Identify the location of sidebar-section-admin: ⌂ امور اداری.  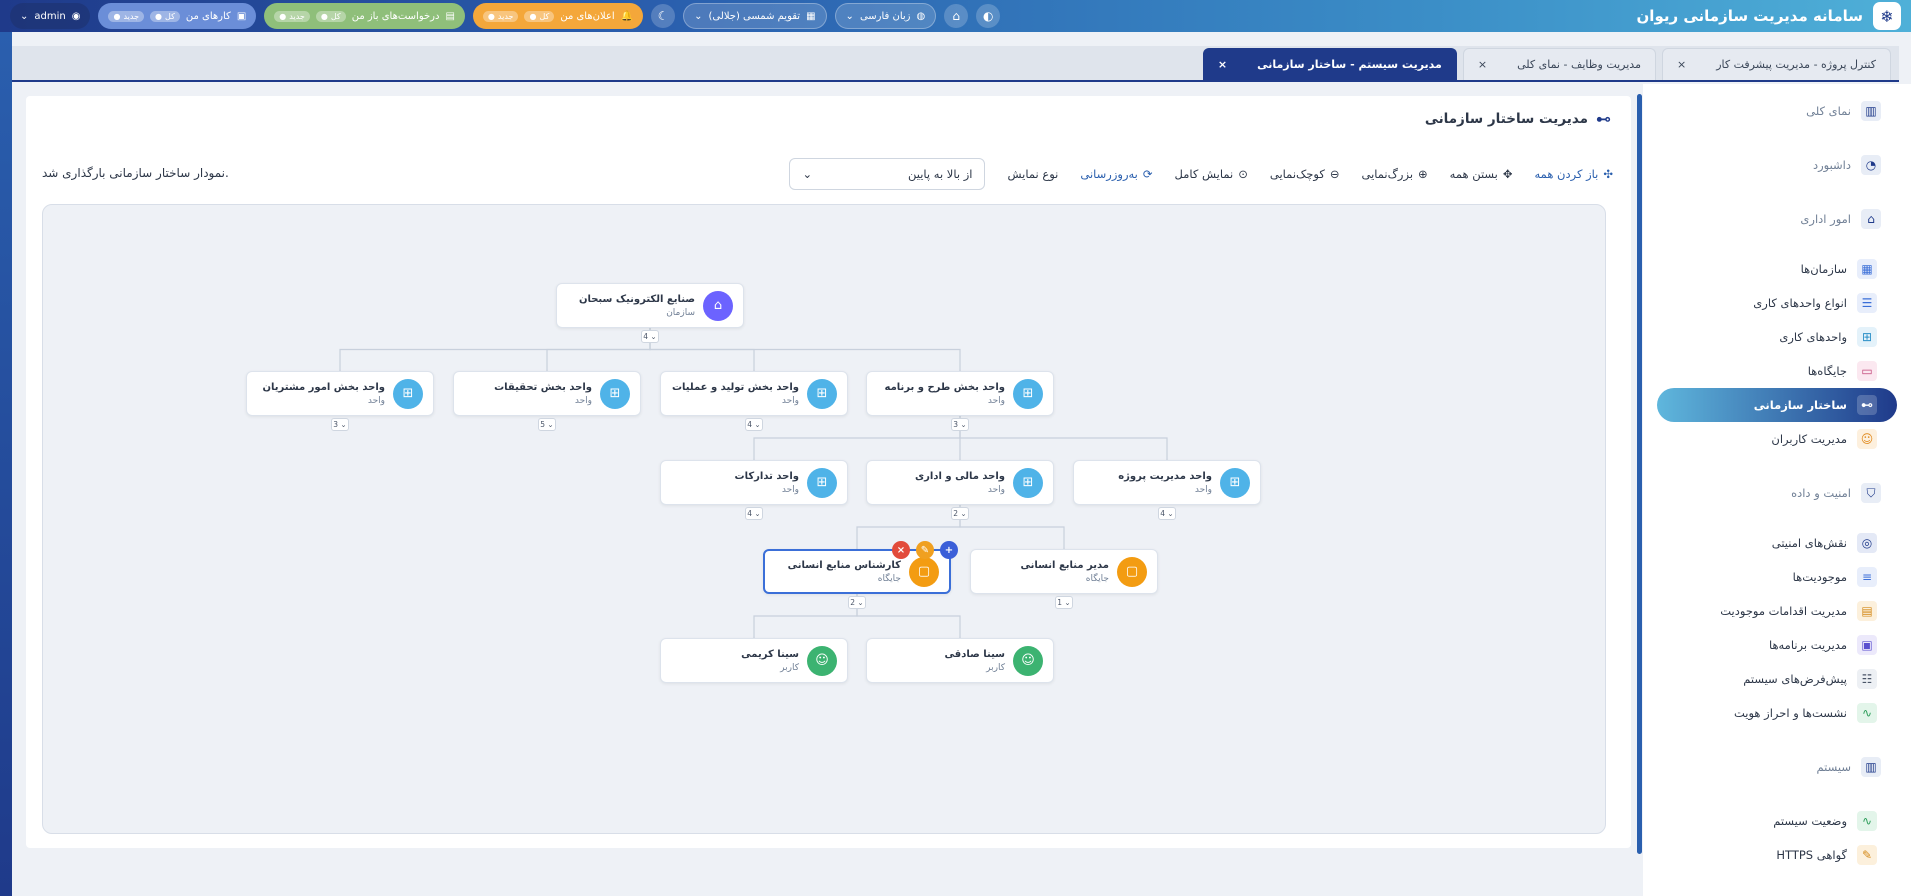
(1777, 219).